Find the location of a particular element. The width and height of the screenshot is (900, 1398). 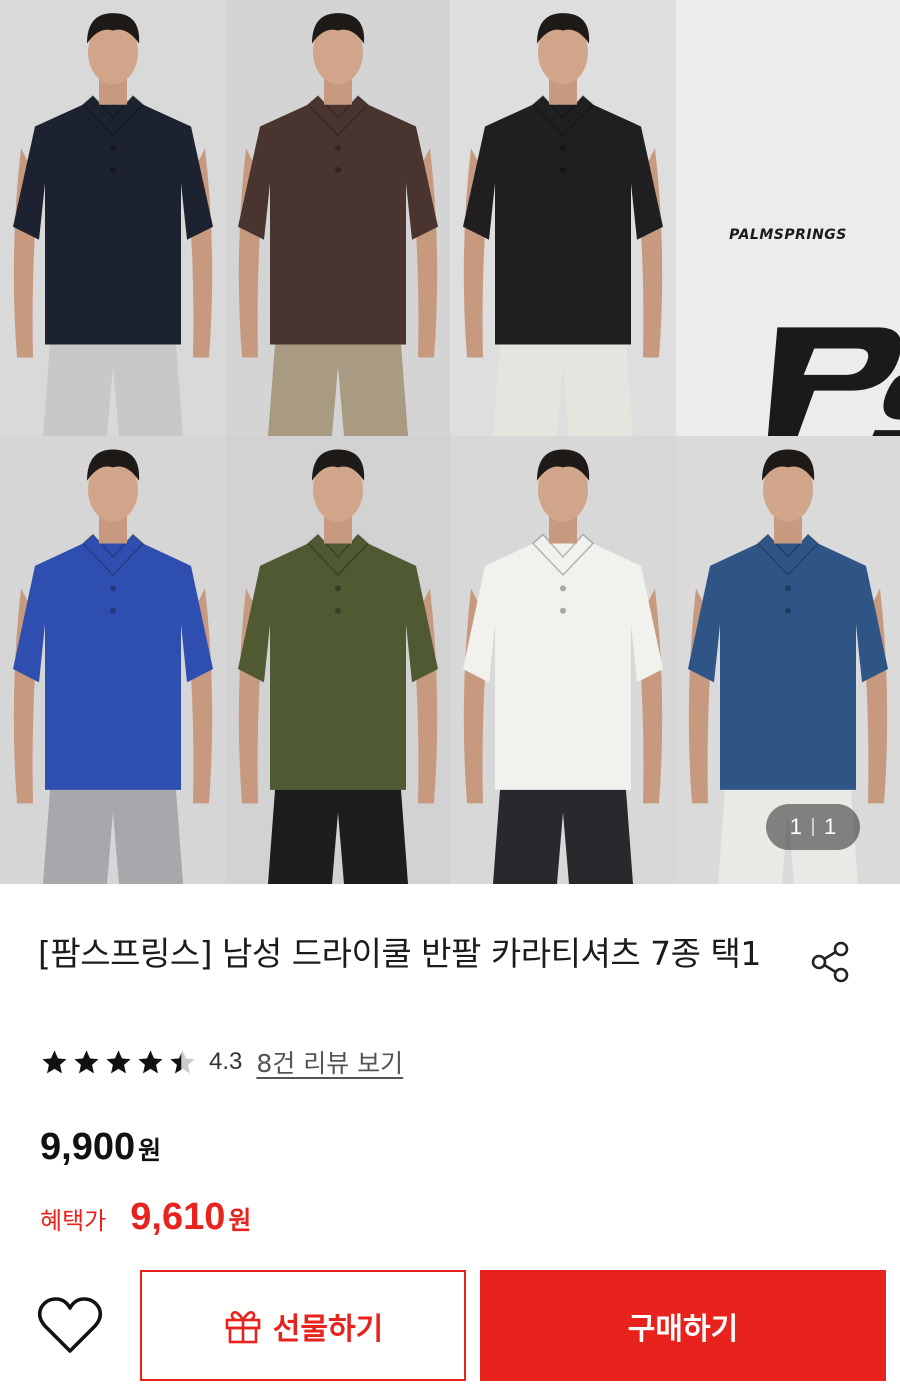

original-price: 9,900 원 is located at coordinates (100, 1147).